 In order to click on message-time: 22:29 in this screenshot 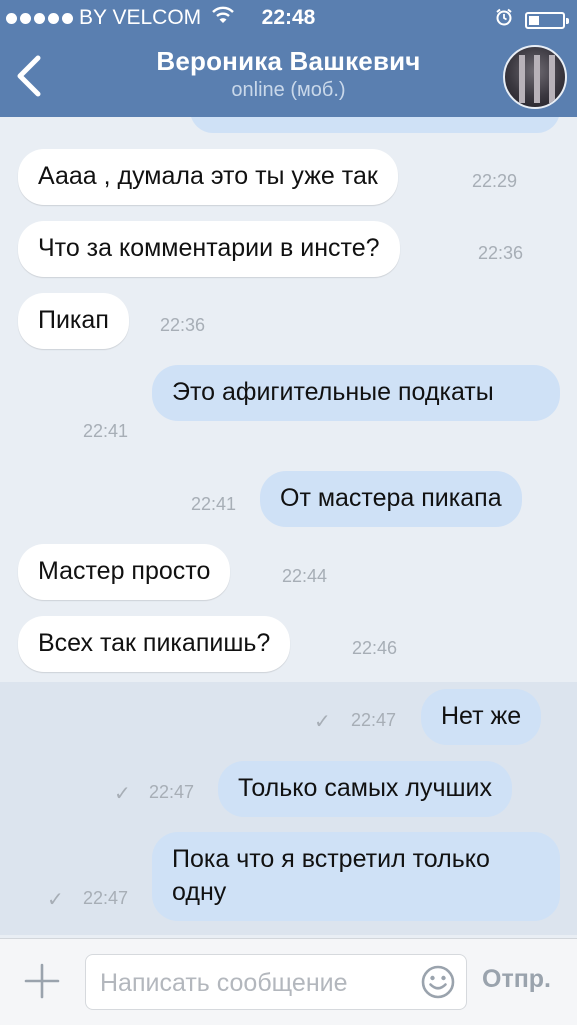, I will do `click(495, 181)`.